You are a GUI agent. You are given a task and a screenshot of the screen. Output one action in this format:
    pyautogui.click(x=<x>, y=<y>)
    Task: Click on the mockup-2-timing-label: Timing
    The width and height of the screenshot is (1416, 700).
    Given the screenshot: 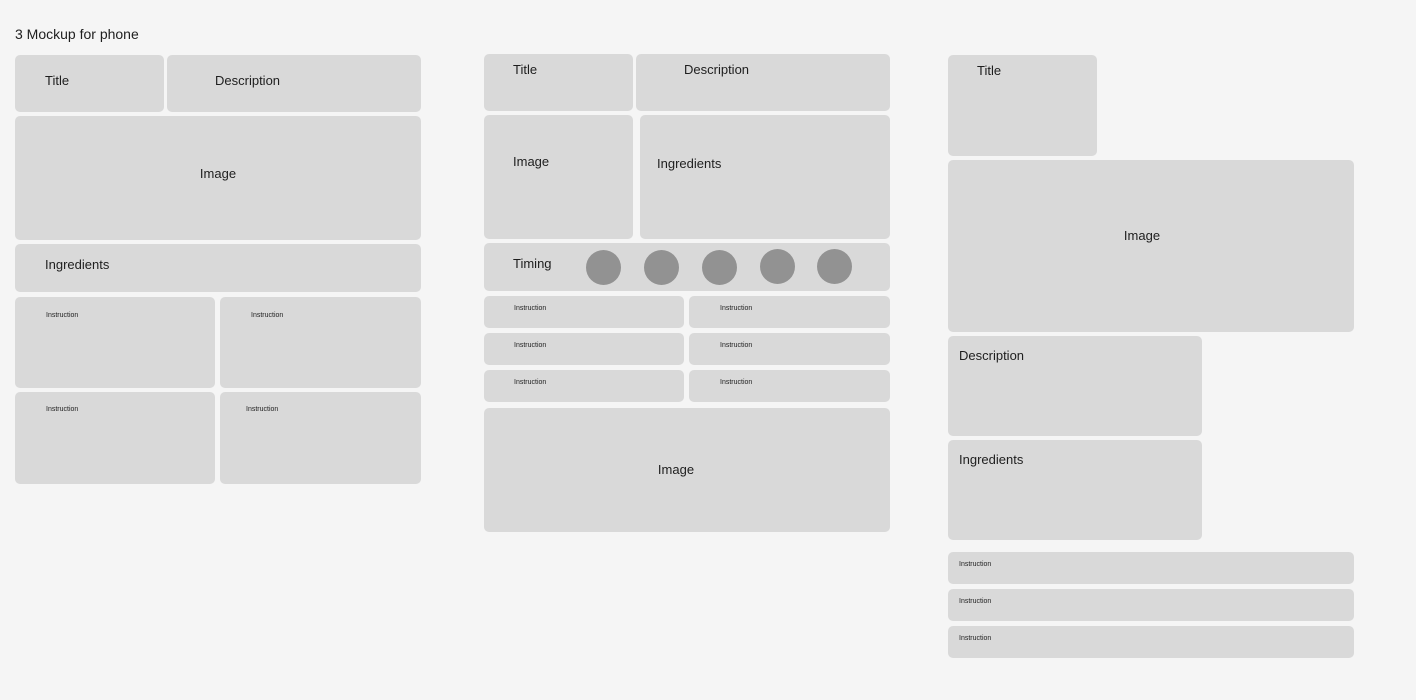 What is the action you would take?
    pyautogui.click(x=532, y=263)
    